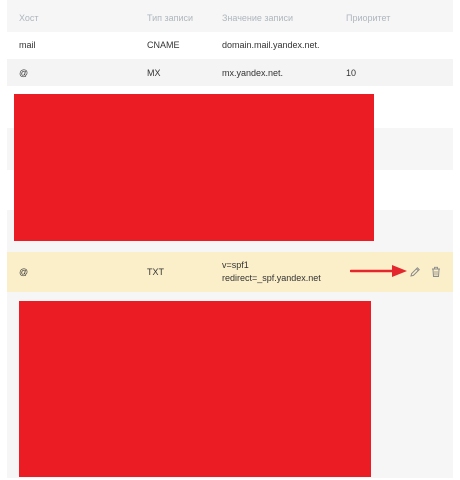 The height and width of the screenshot is (480, 460). What do you see at coordinates (271, 45) in the screenshot?
I see `record-value: domain.mail.yandex.net.` at bounding box center [271, 45].